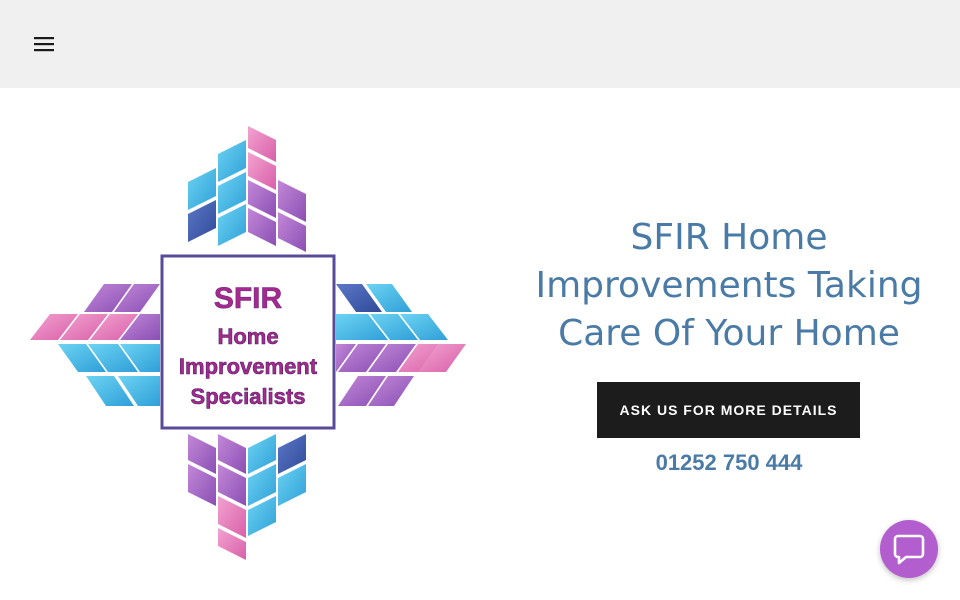  I want to click on hamburger-menu-button, so click(44, 44).